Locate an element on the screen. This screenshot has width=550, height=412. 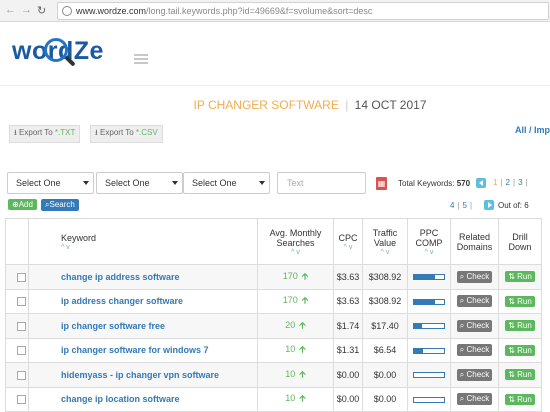
ppc-column-header: PPC COMP ^ v is located at coordinates (429, 241).